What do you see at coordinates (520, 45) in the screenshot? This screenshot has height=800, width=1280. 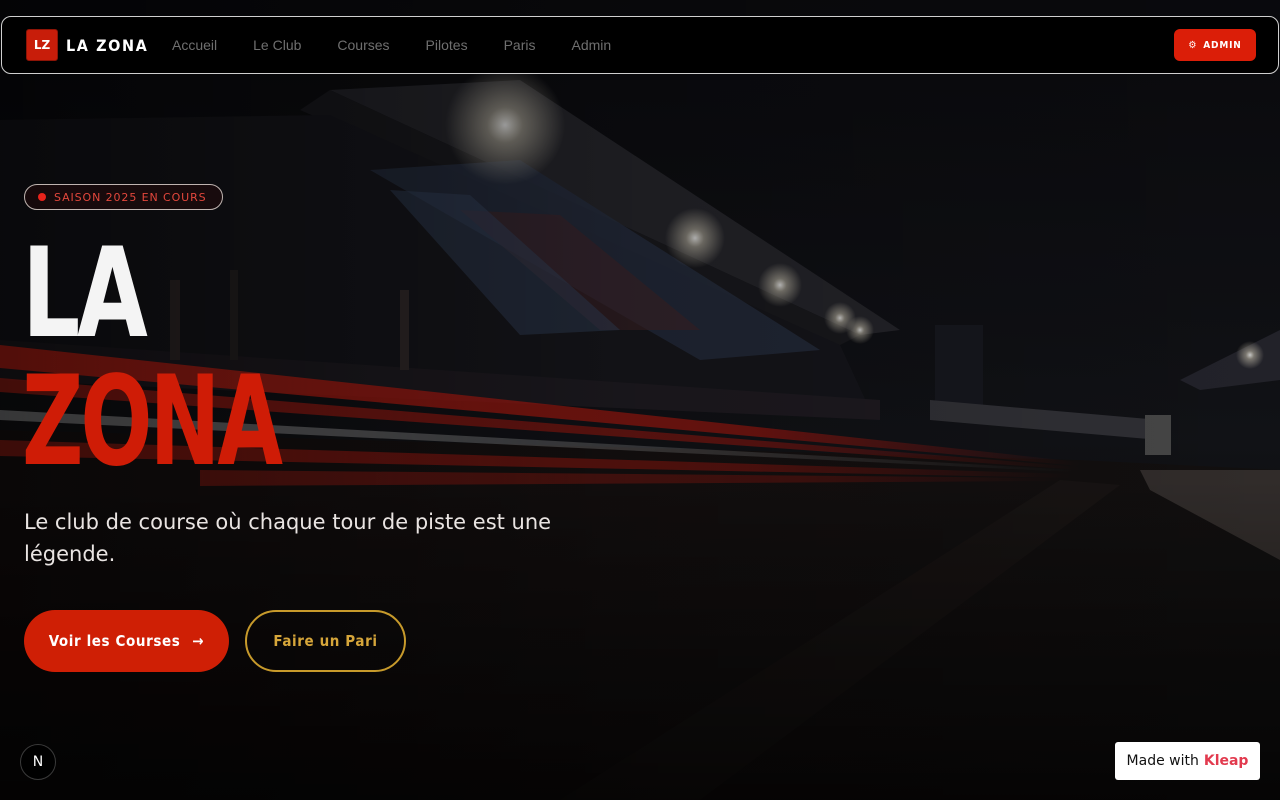 I see `nav-link-paris: Paris` at bounding box center [520, 45].